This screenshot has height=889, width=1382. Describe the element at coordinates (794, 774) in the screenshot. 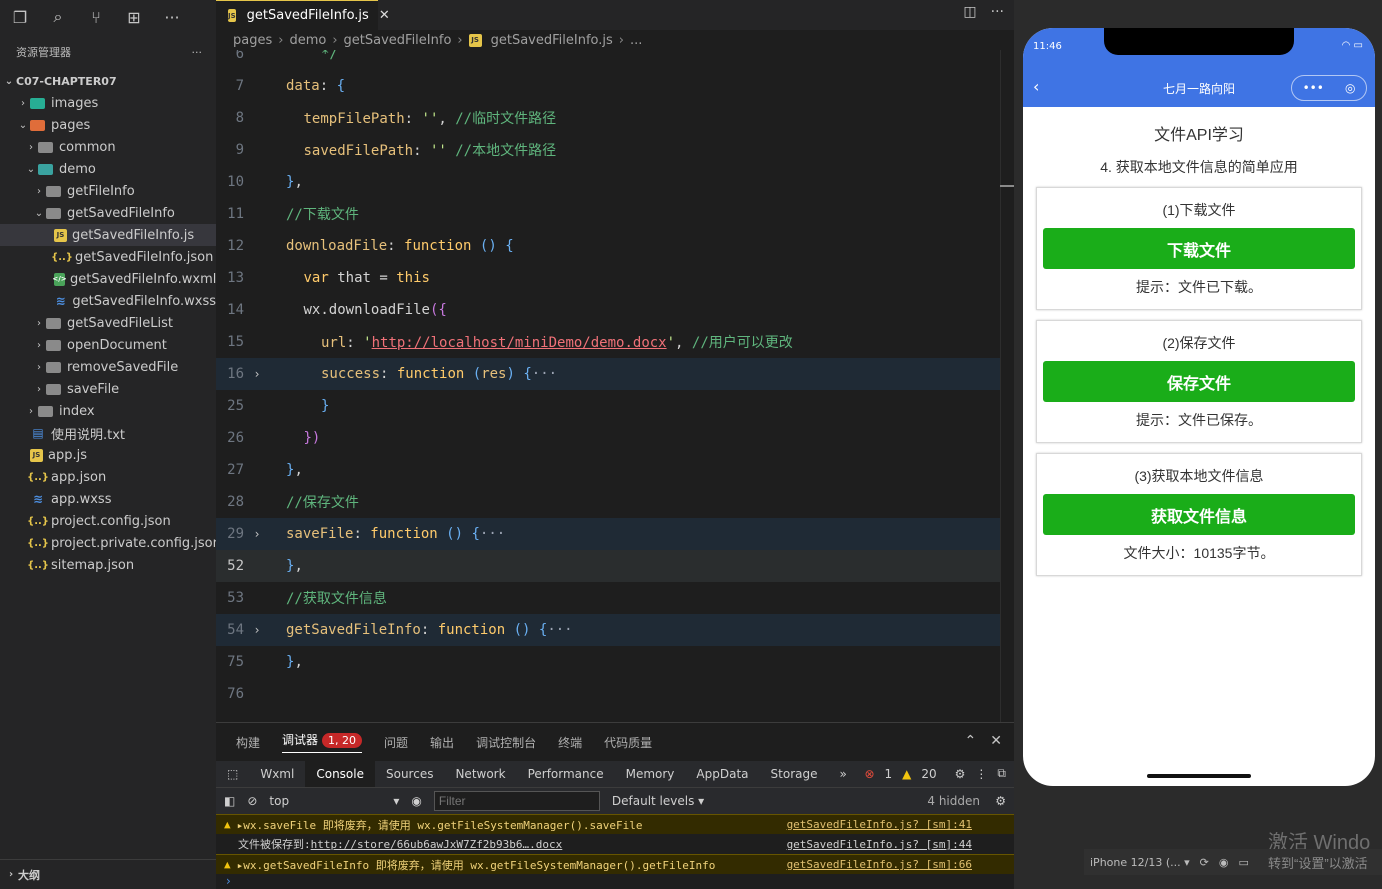

I see `devtools-tab-storage: Storage` at that location.